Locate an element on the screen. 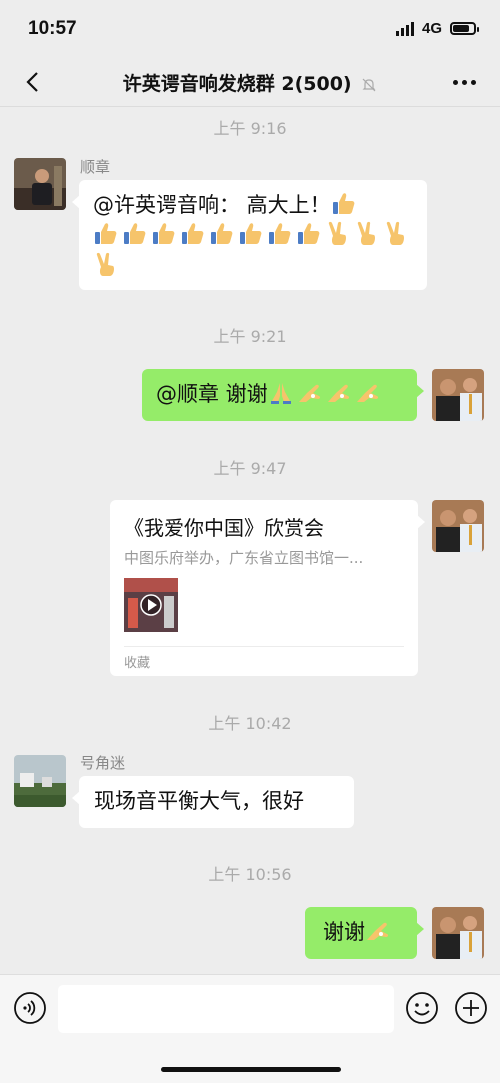 The height and width of the screenshot is (1083, 500). folded-hands-icon is located at coordinates (281, 393).